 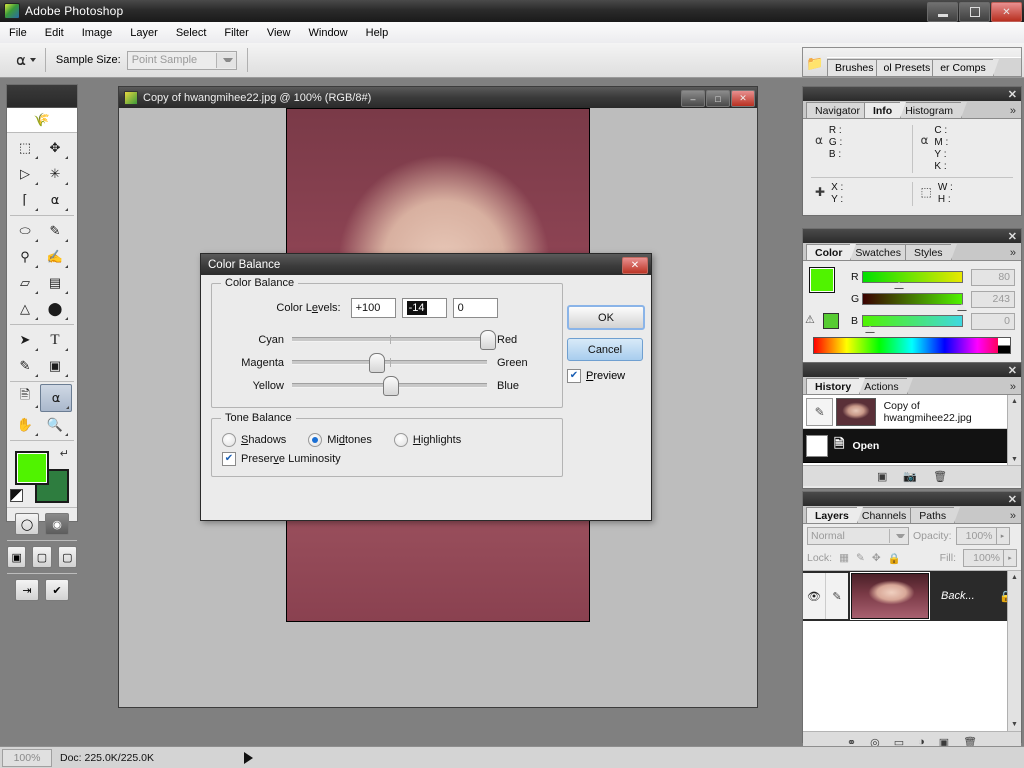 What do you see at coordinates (965, 67) in the screenshot?
I see `well-tab-layer-comps: er Comps` at bounding box center [965, 67].